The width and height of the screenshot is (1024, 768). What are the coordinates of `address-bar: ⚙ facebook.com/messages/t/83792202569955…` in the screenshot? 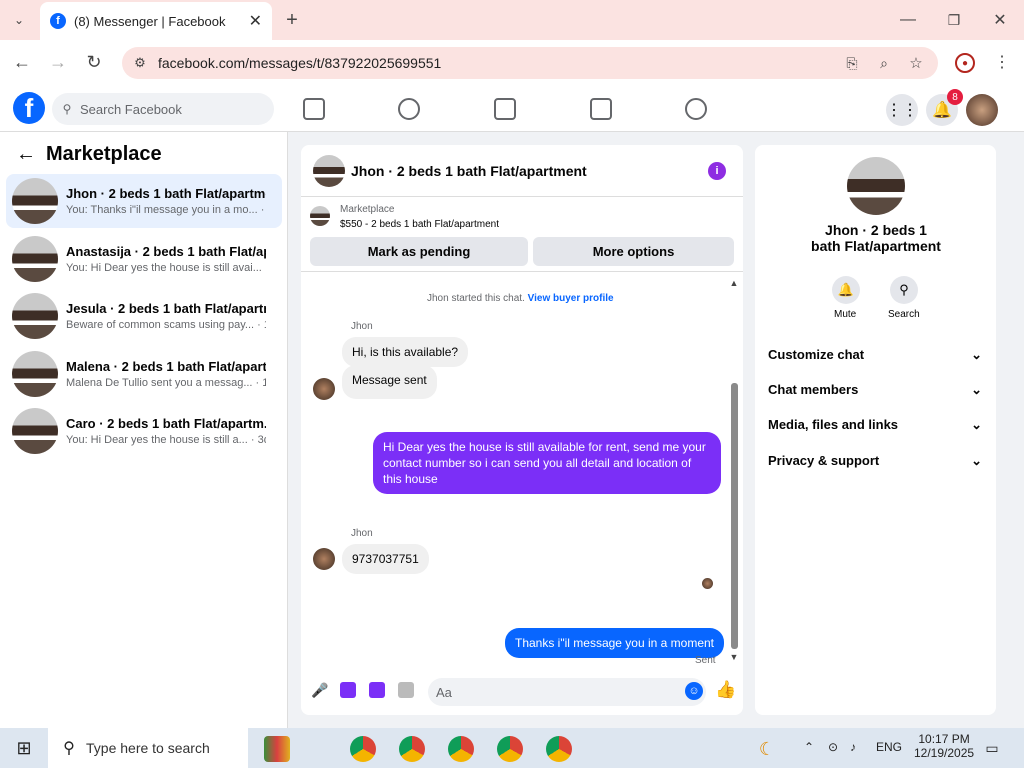 It's located at (530, 63).